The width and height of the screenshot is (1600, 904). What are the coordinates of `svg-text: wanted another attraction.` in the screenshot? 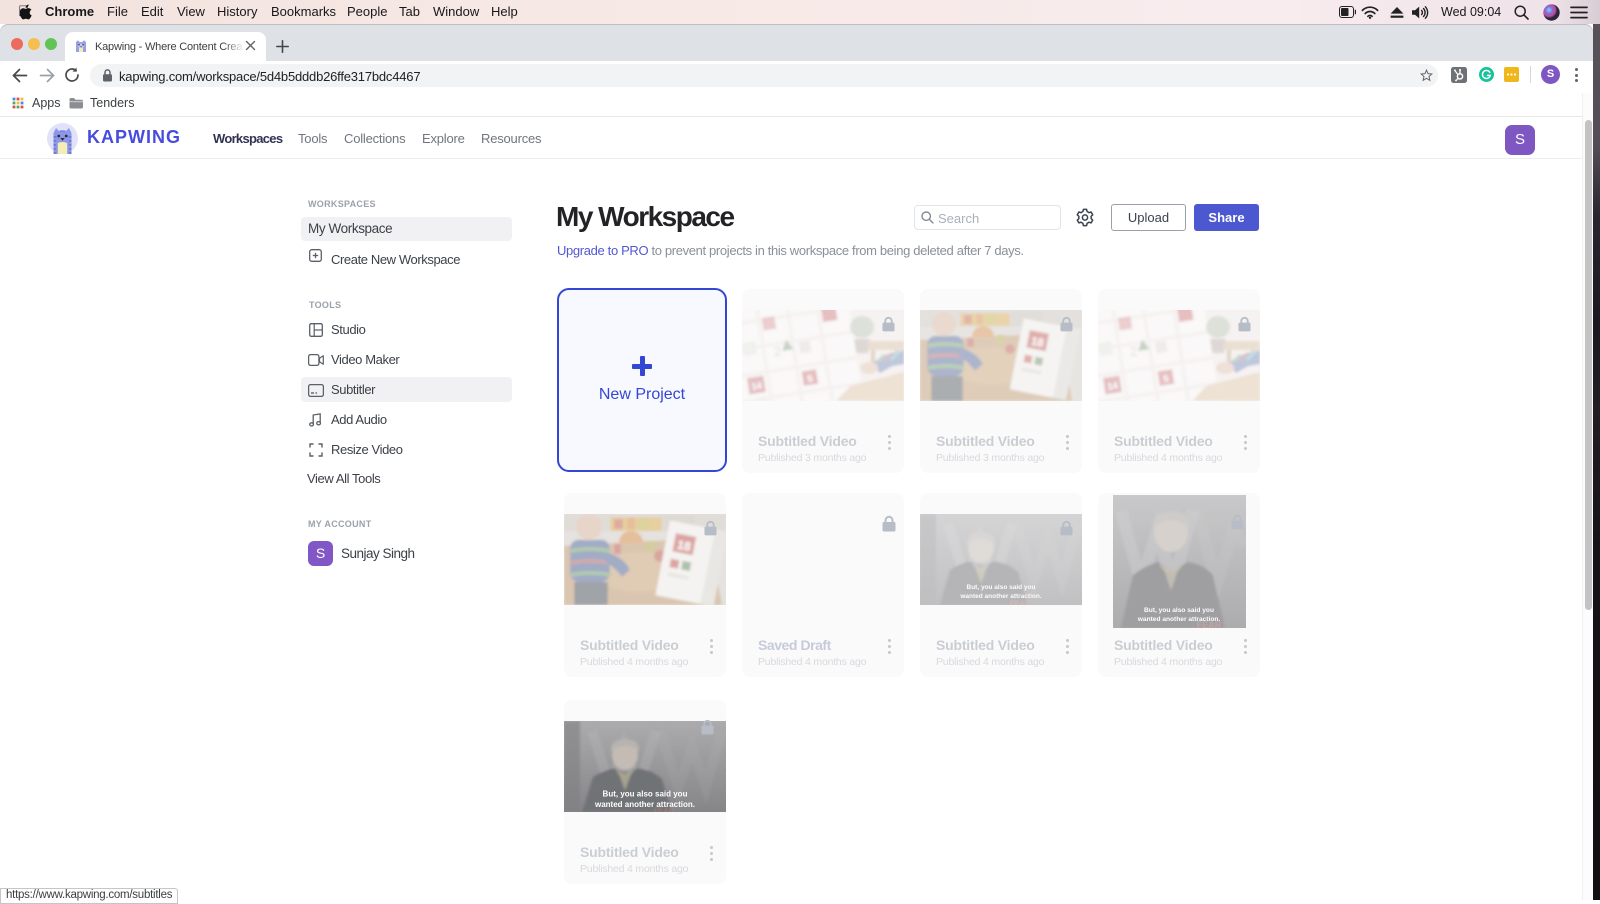 It's located at (644, 804).